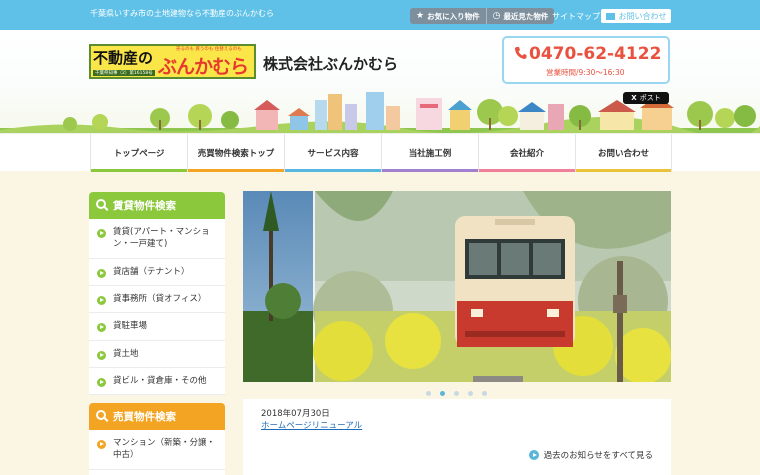  I want to click on news-more-label: 過去のお知らせをすべて見る, so click(598, 456).